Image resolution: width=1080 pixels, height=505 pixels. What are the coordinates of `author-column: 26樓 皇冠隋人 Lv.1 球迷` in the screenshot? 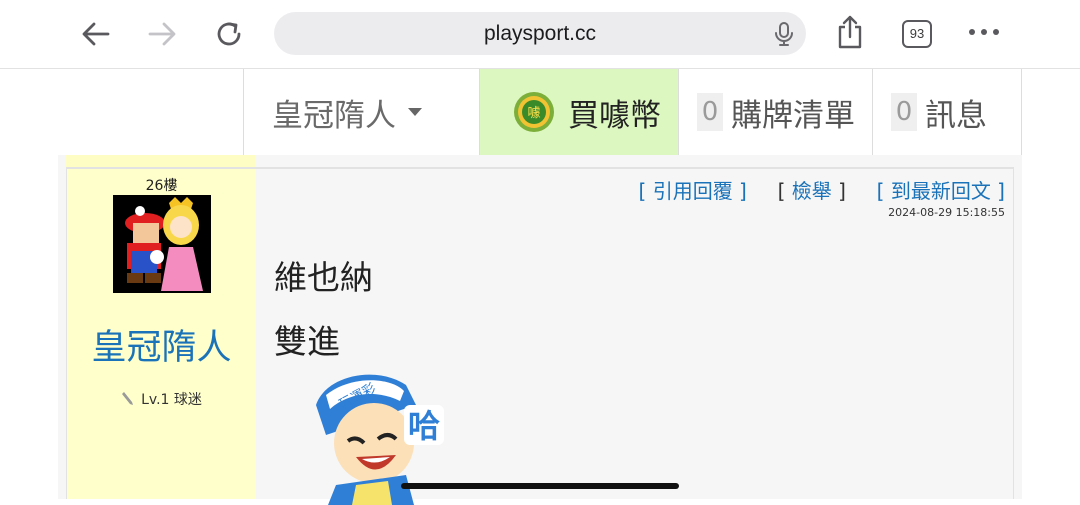 It's located at (161, 334).